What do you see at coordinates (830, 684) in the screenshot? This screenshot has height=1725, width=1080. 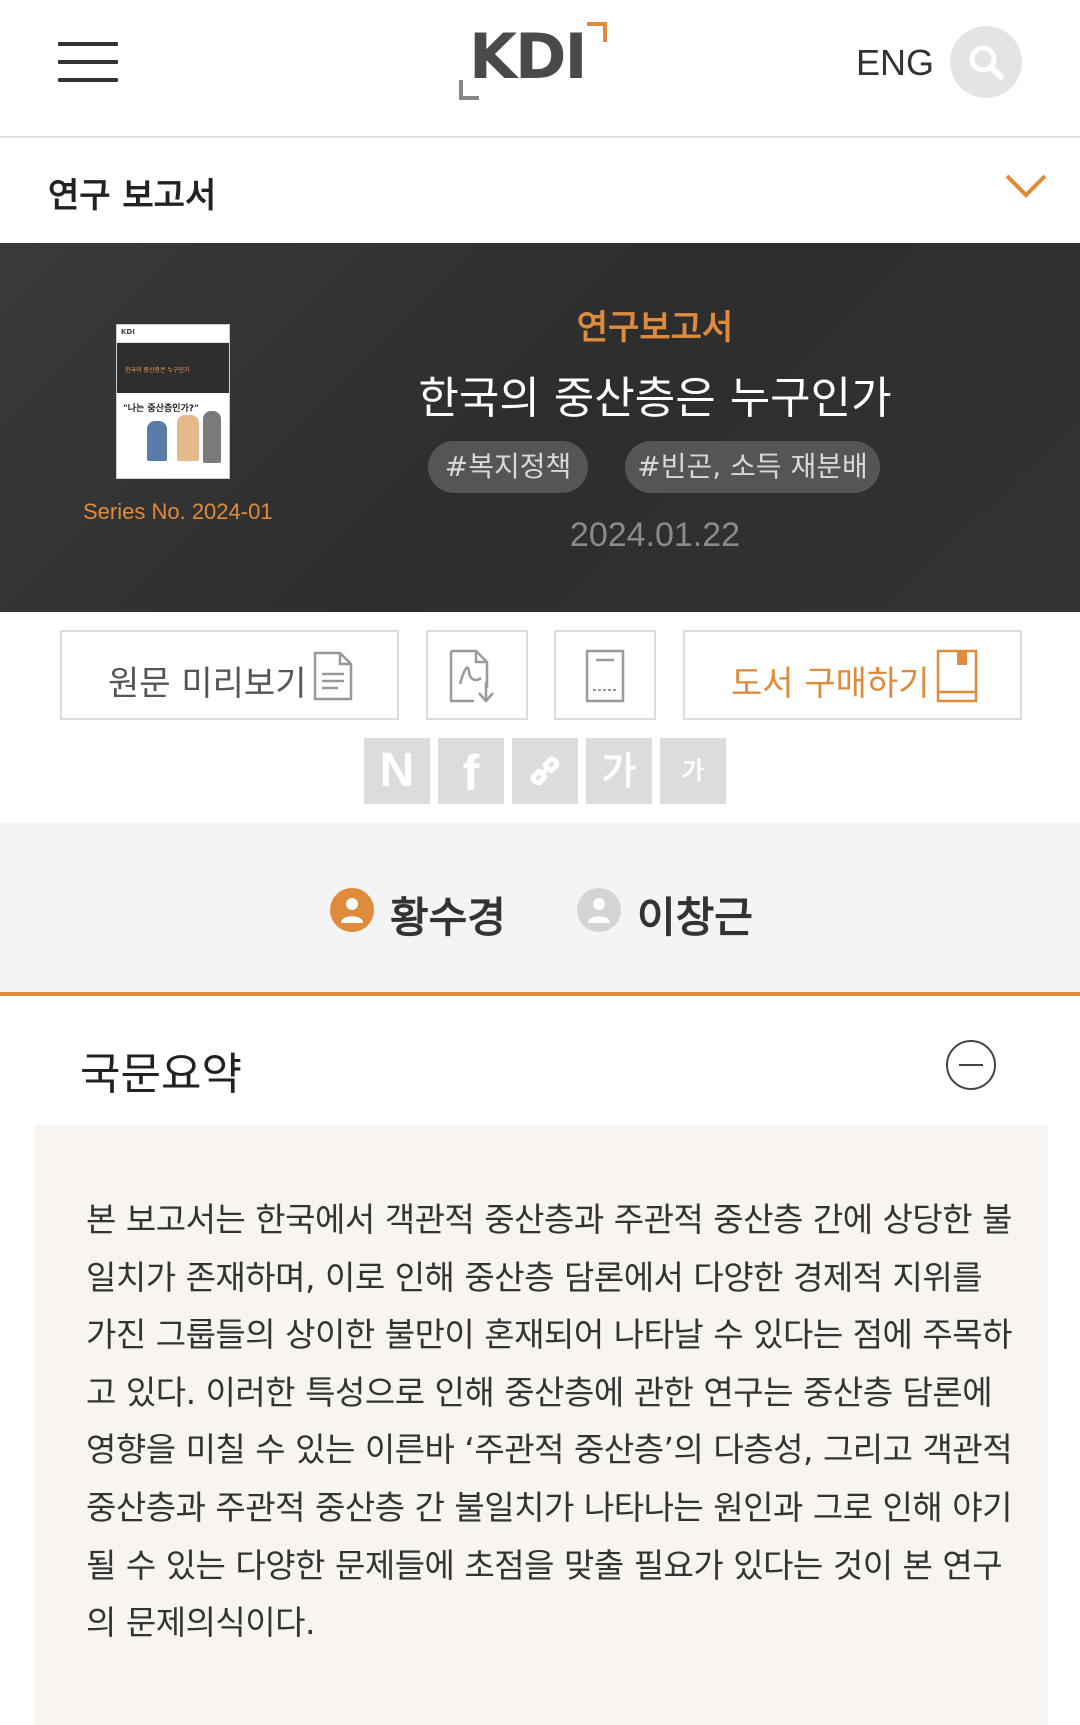 I see `buy-label: 도서 구매하기` at bounding box center [830, 684].